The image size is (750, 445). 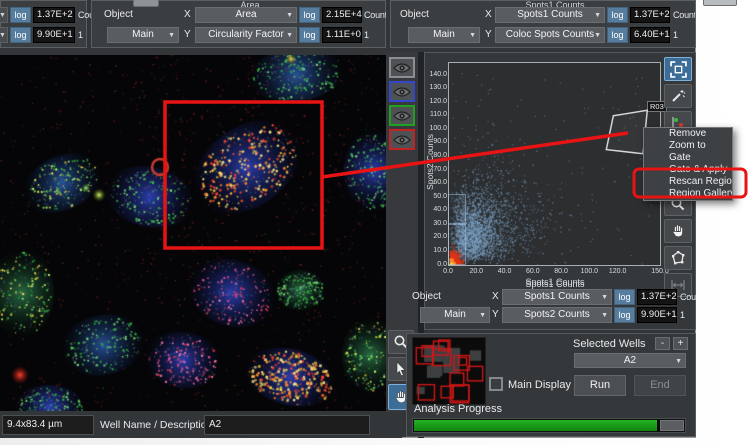 What do you see at coordinates (246, 35) in the screenshot?
I see `y-parameter-dropdown: Circularity Factor ▼` at bounding box center [246, 35].